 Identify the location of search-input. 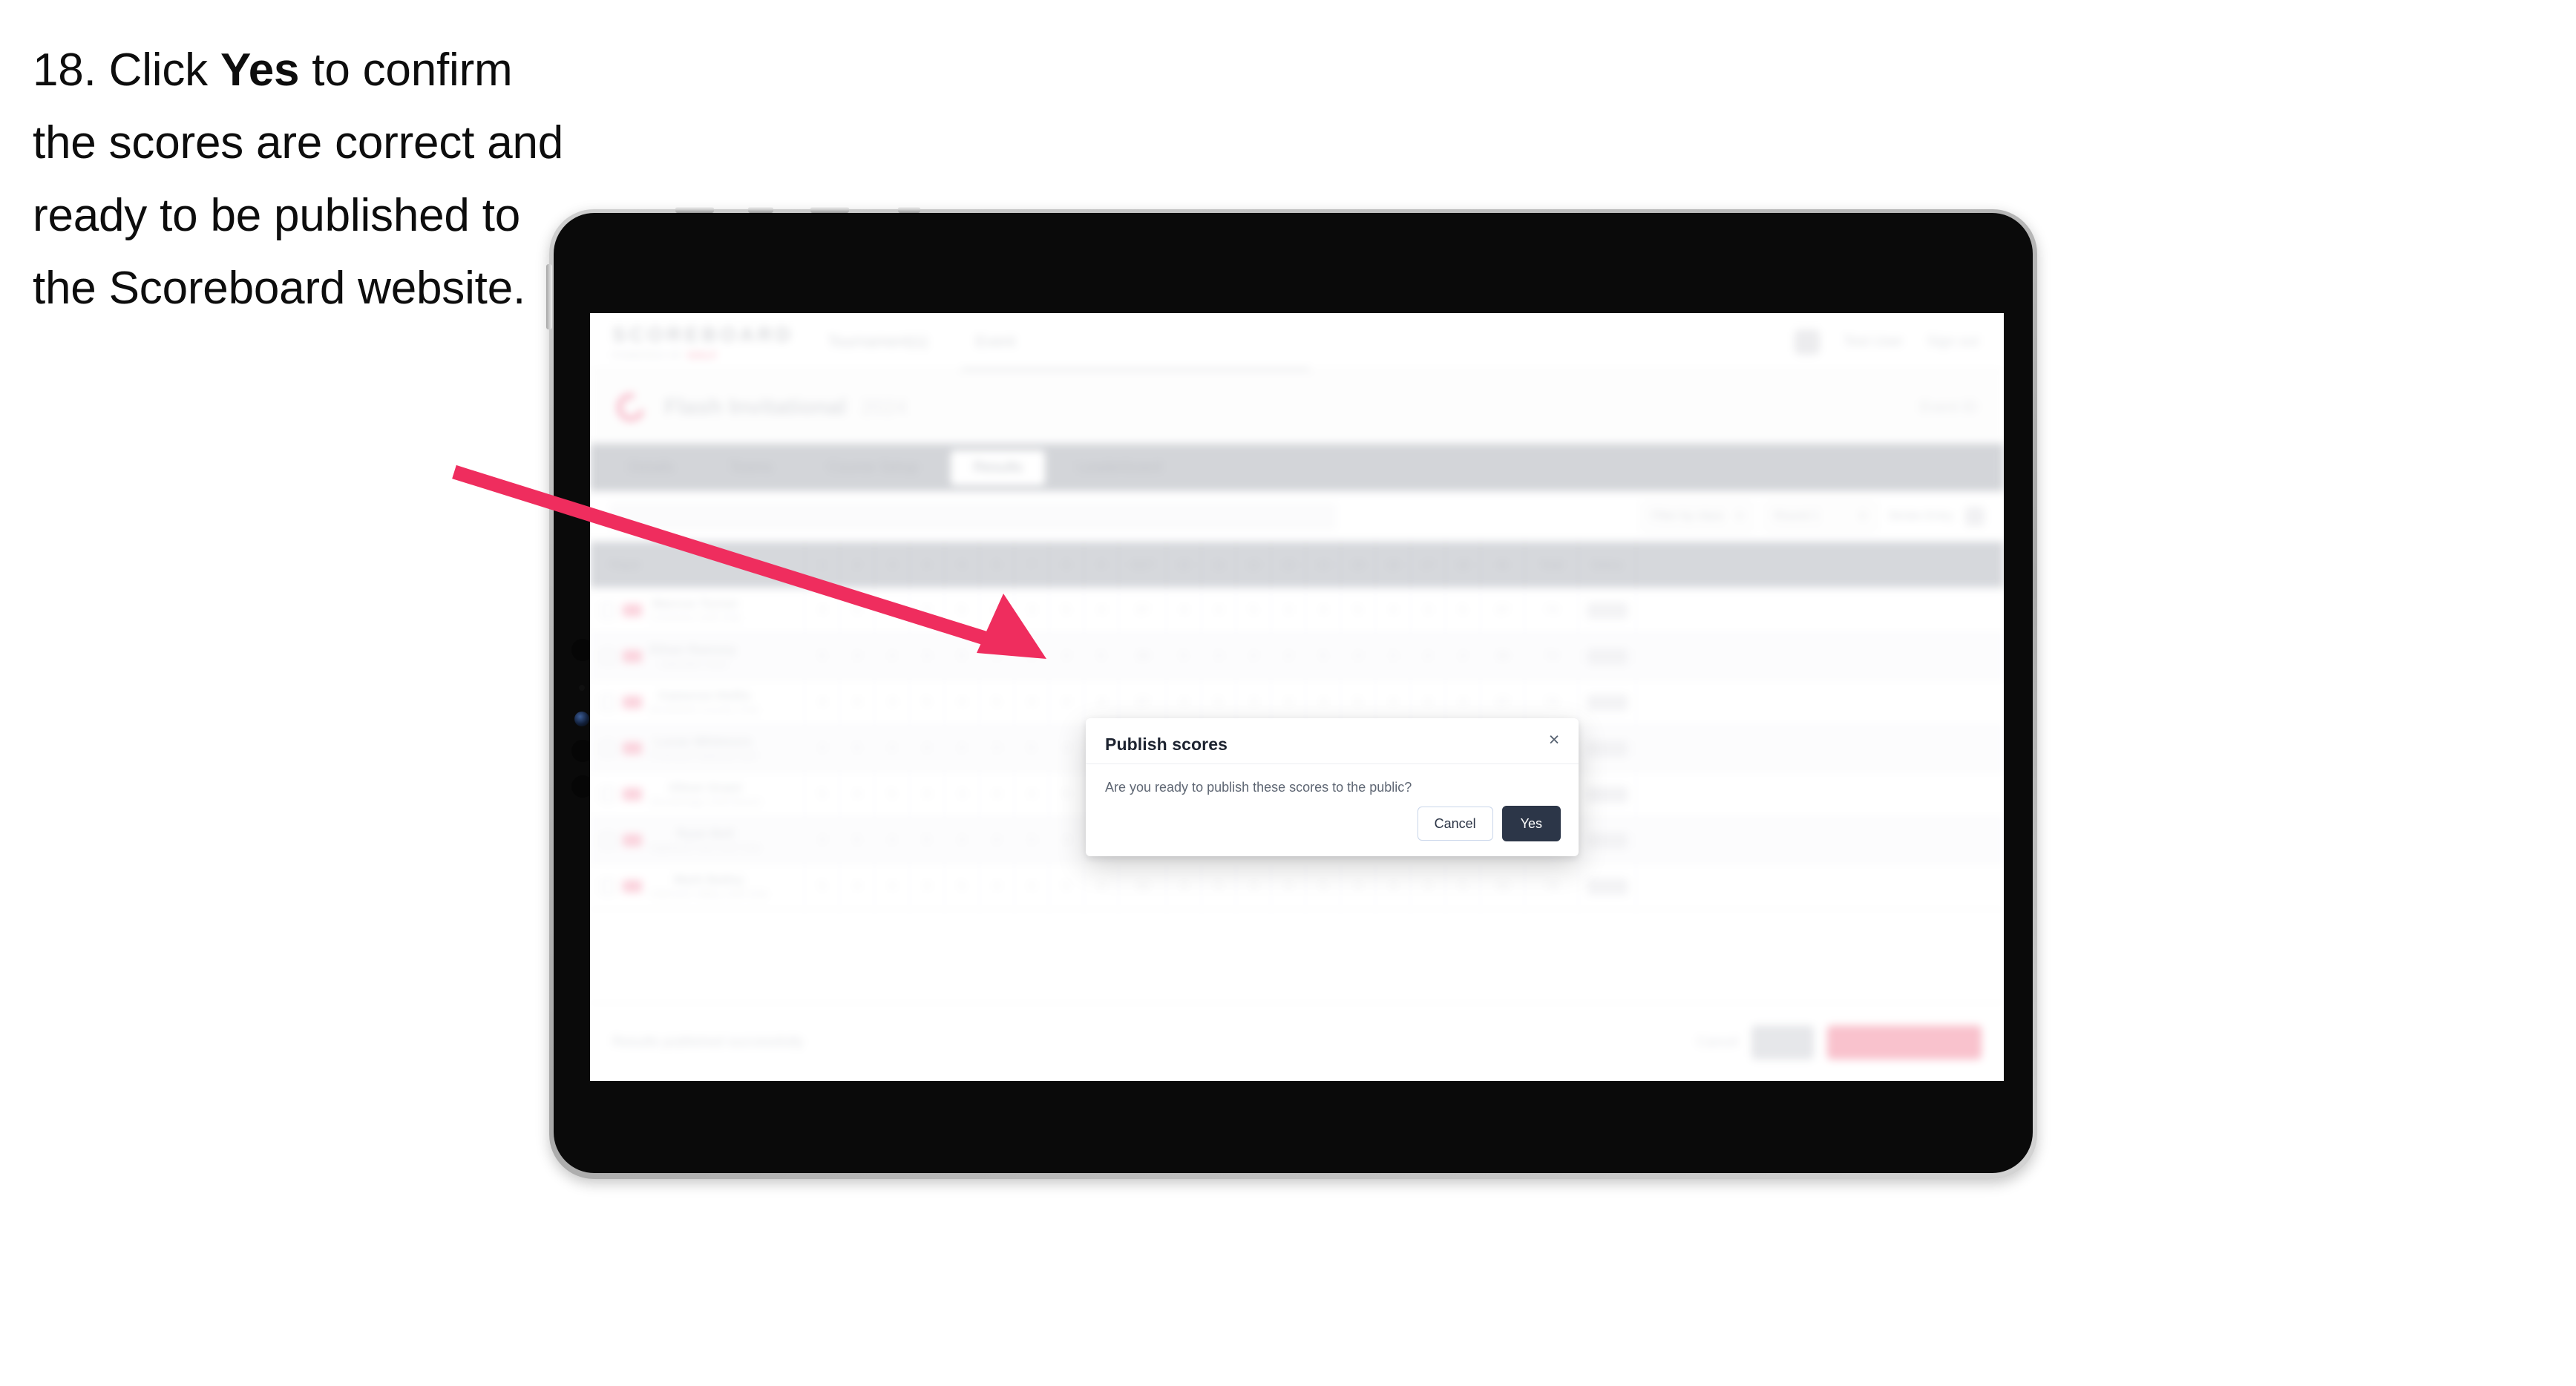
(973, 516).